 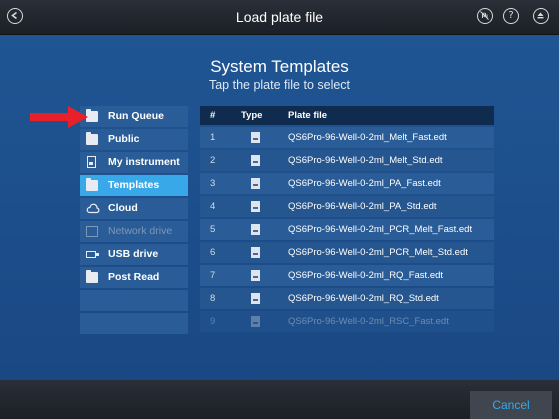 I want to click on row-number: 4, so click(x=213, y=206).